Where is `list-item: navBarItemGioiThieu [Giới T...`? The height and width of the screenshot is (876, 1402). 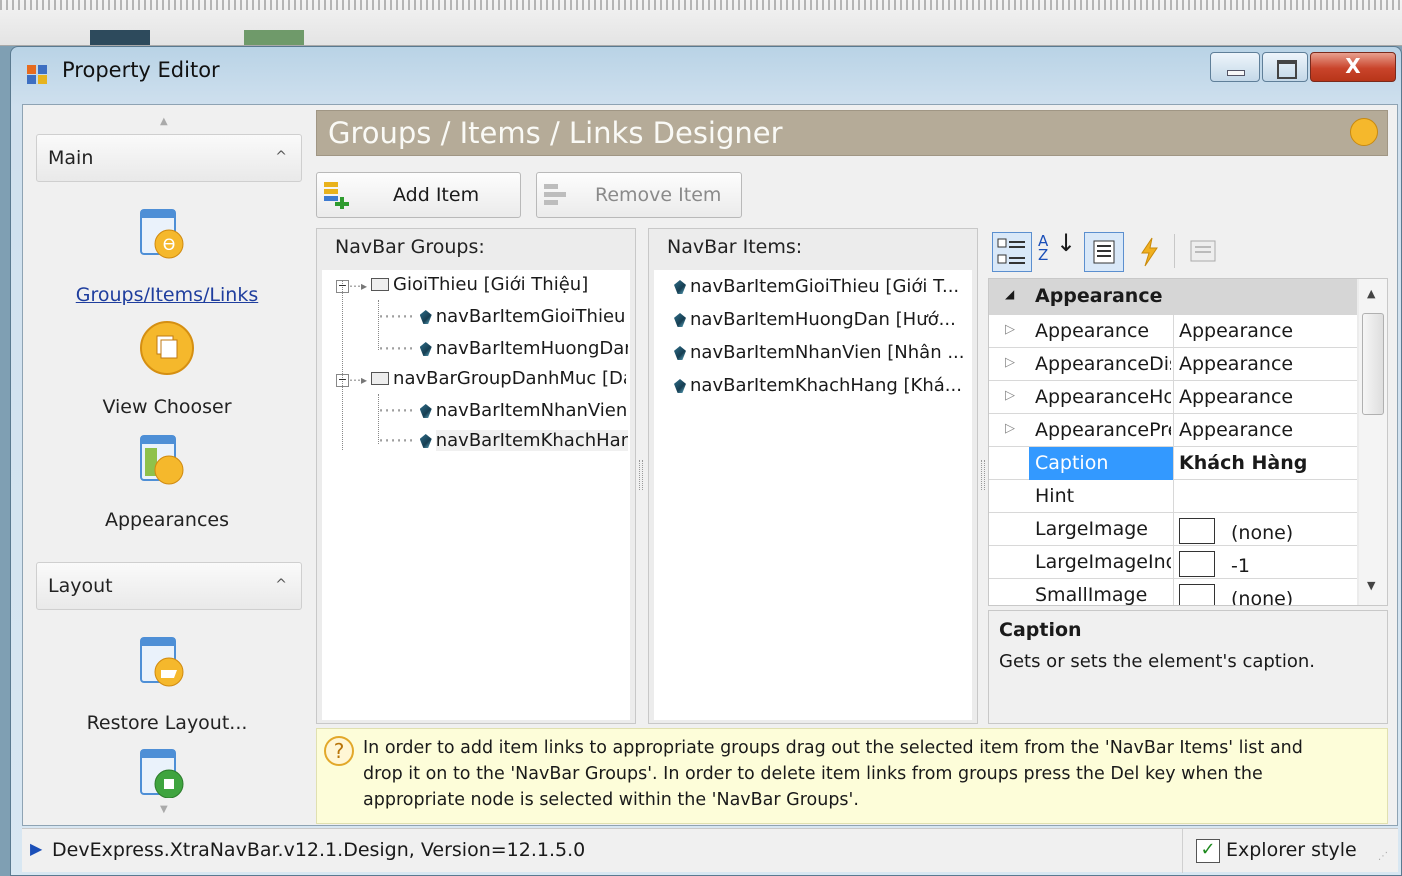 list-item: navBarItemGioiThieu [Giới T... is located at coordinates (821, 286).